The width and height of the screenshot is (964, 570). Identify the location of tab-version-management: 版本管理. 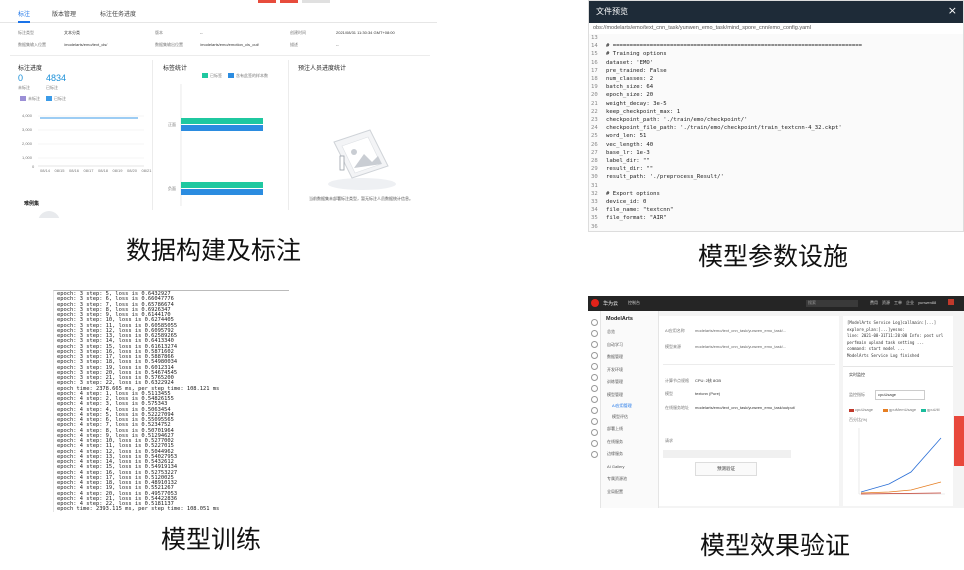
(64, 13).